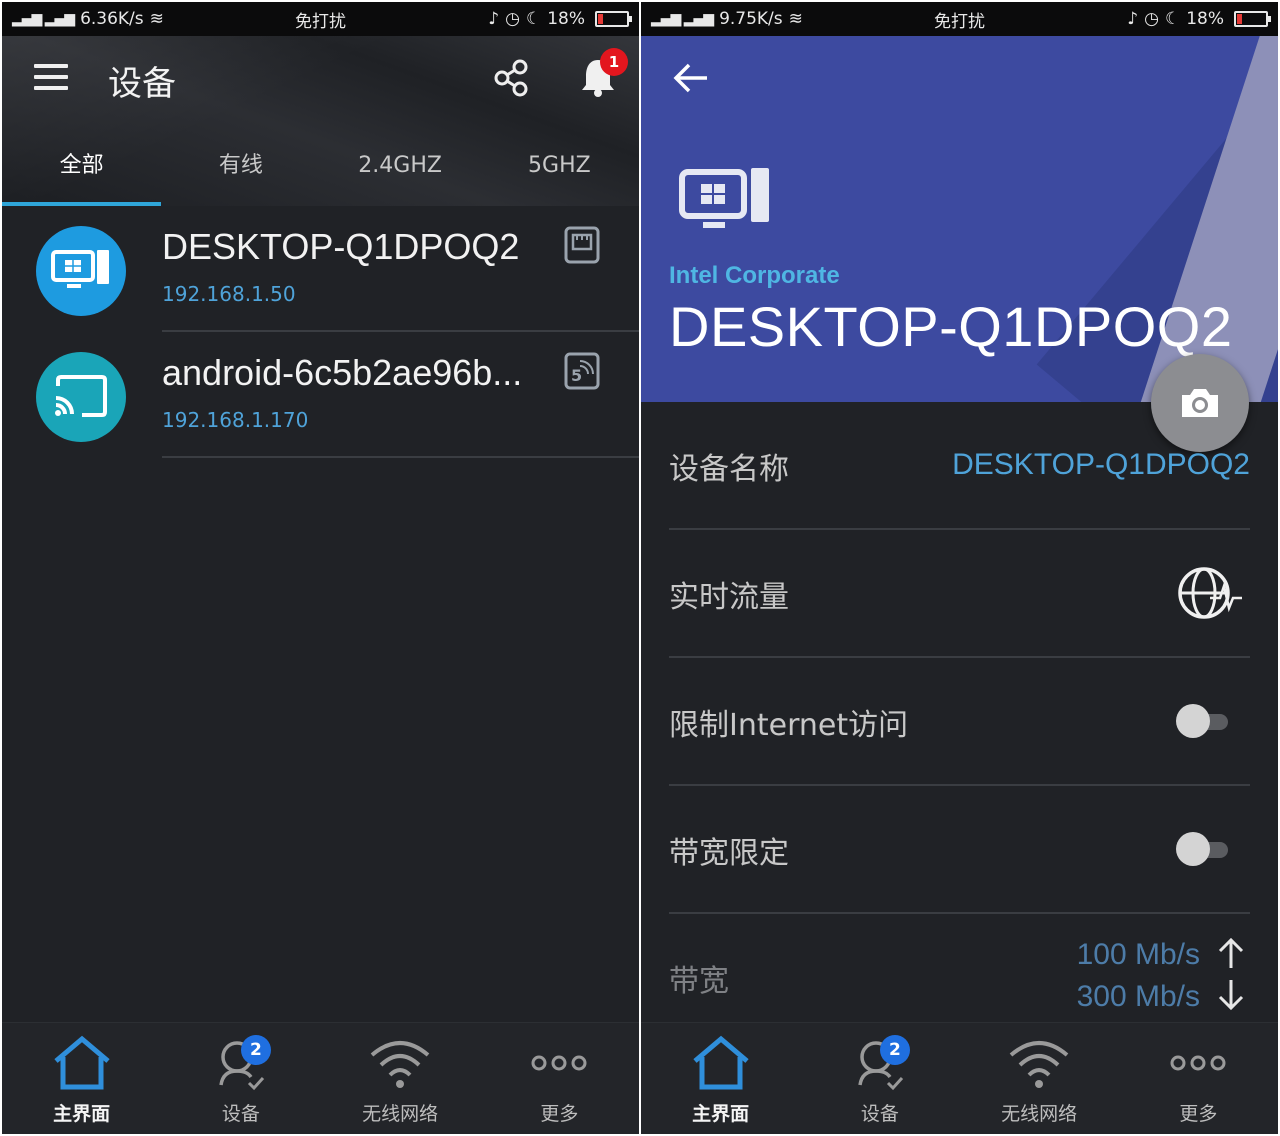  Describe the element at coordinates (400, 457) in the screenshot. I see `divider` at that location.